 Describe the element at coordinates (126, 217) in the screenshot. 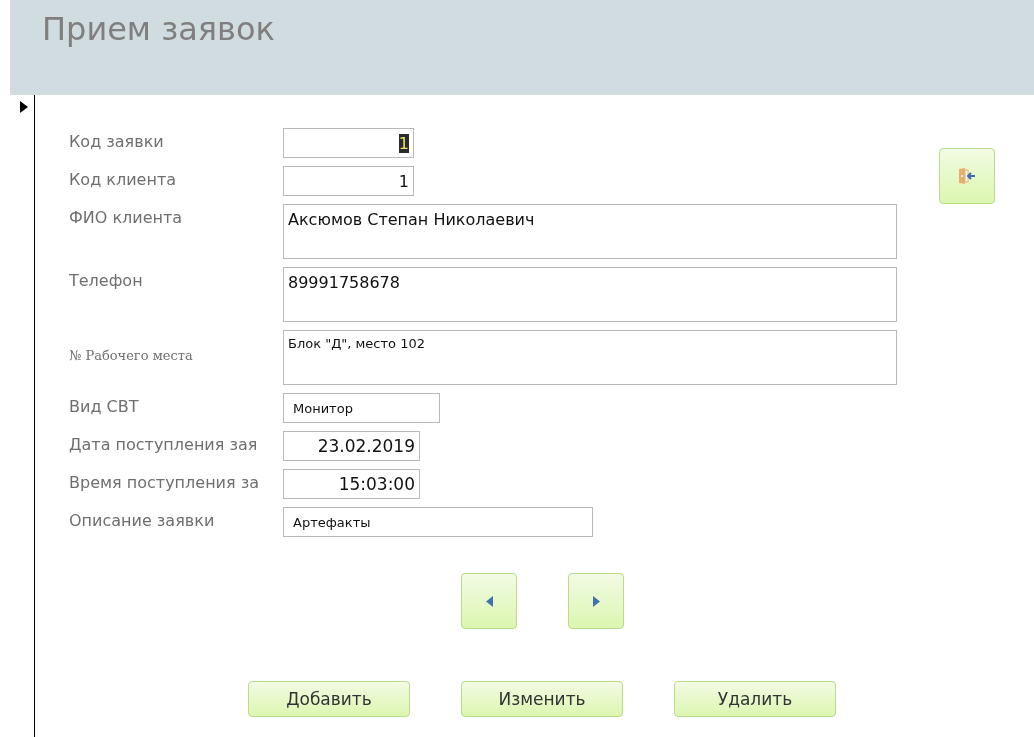

I see `field-label: ФИО клиента` at that location.